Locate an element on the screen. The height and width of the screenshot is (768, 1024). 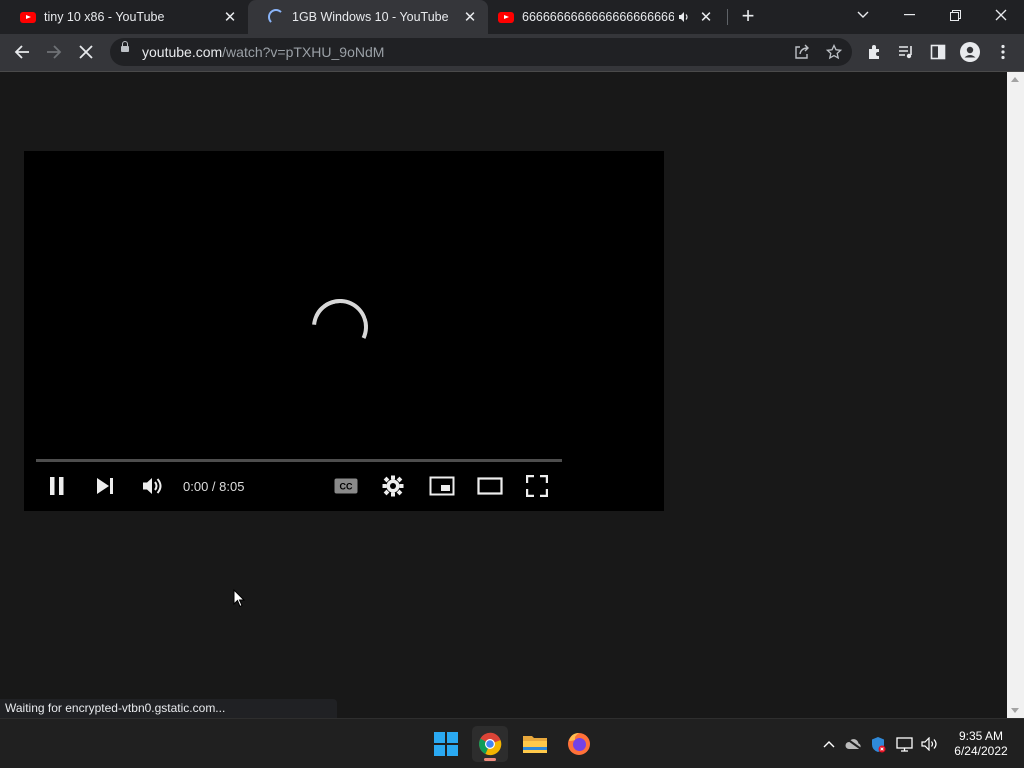
chrome-taskbar-button is located at coordinates (490, 744).